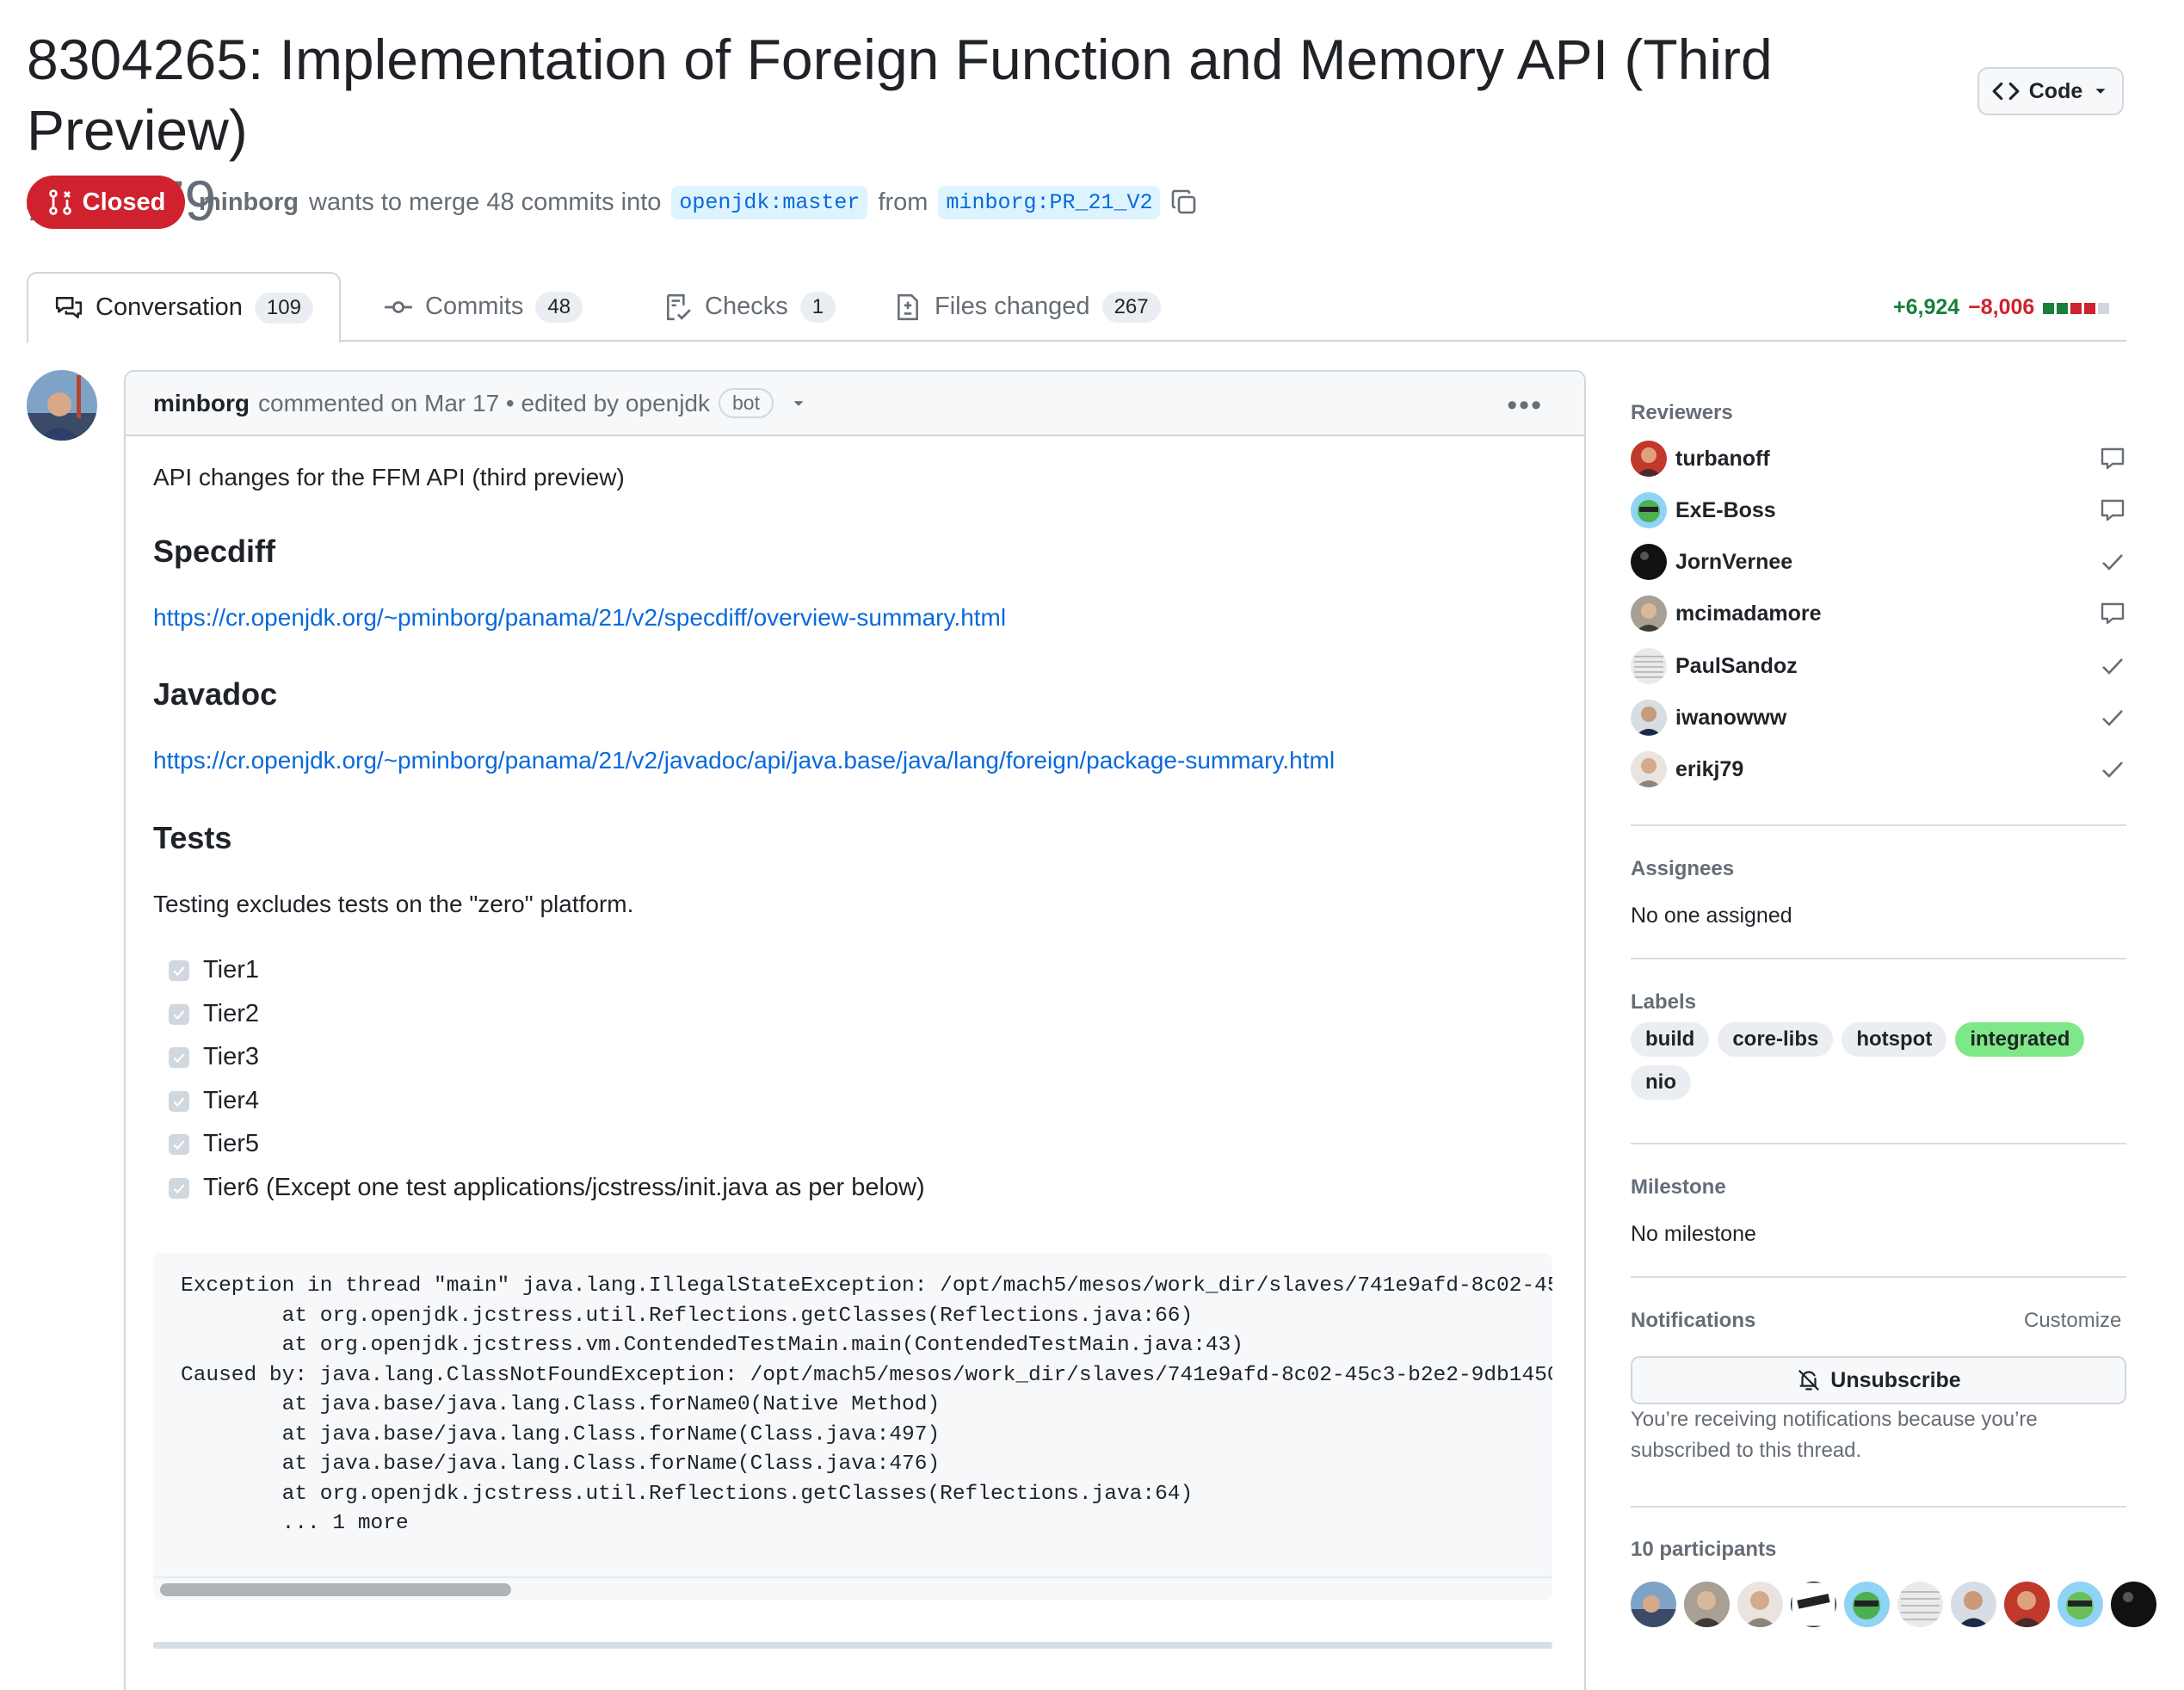 The image size is (2184, 1690). I want to click on unsubscribe-button: Unsubscribe, so click(1879, 1380).